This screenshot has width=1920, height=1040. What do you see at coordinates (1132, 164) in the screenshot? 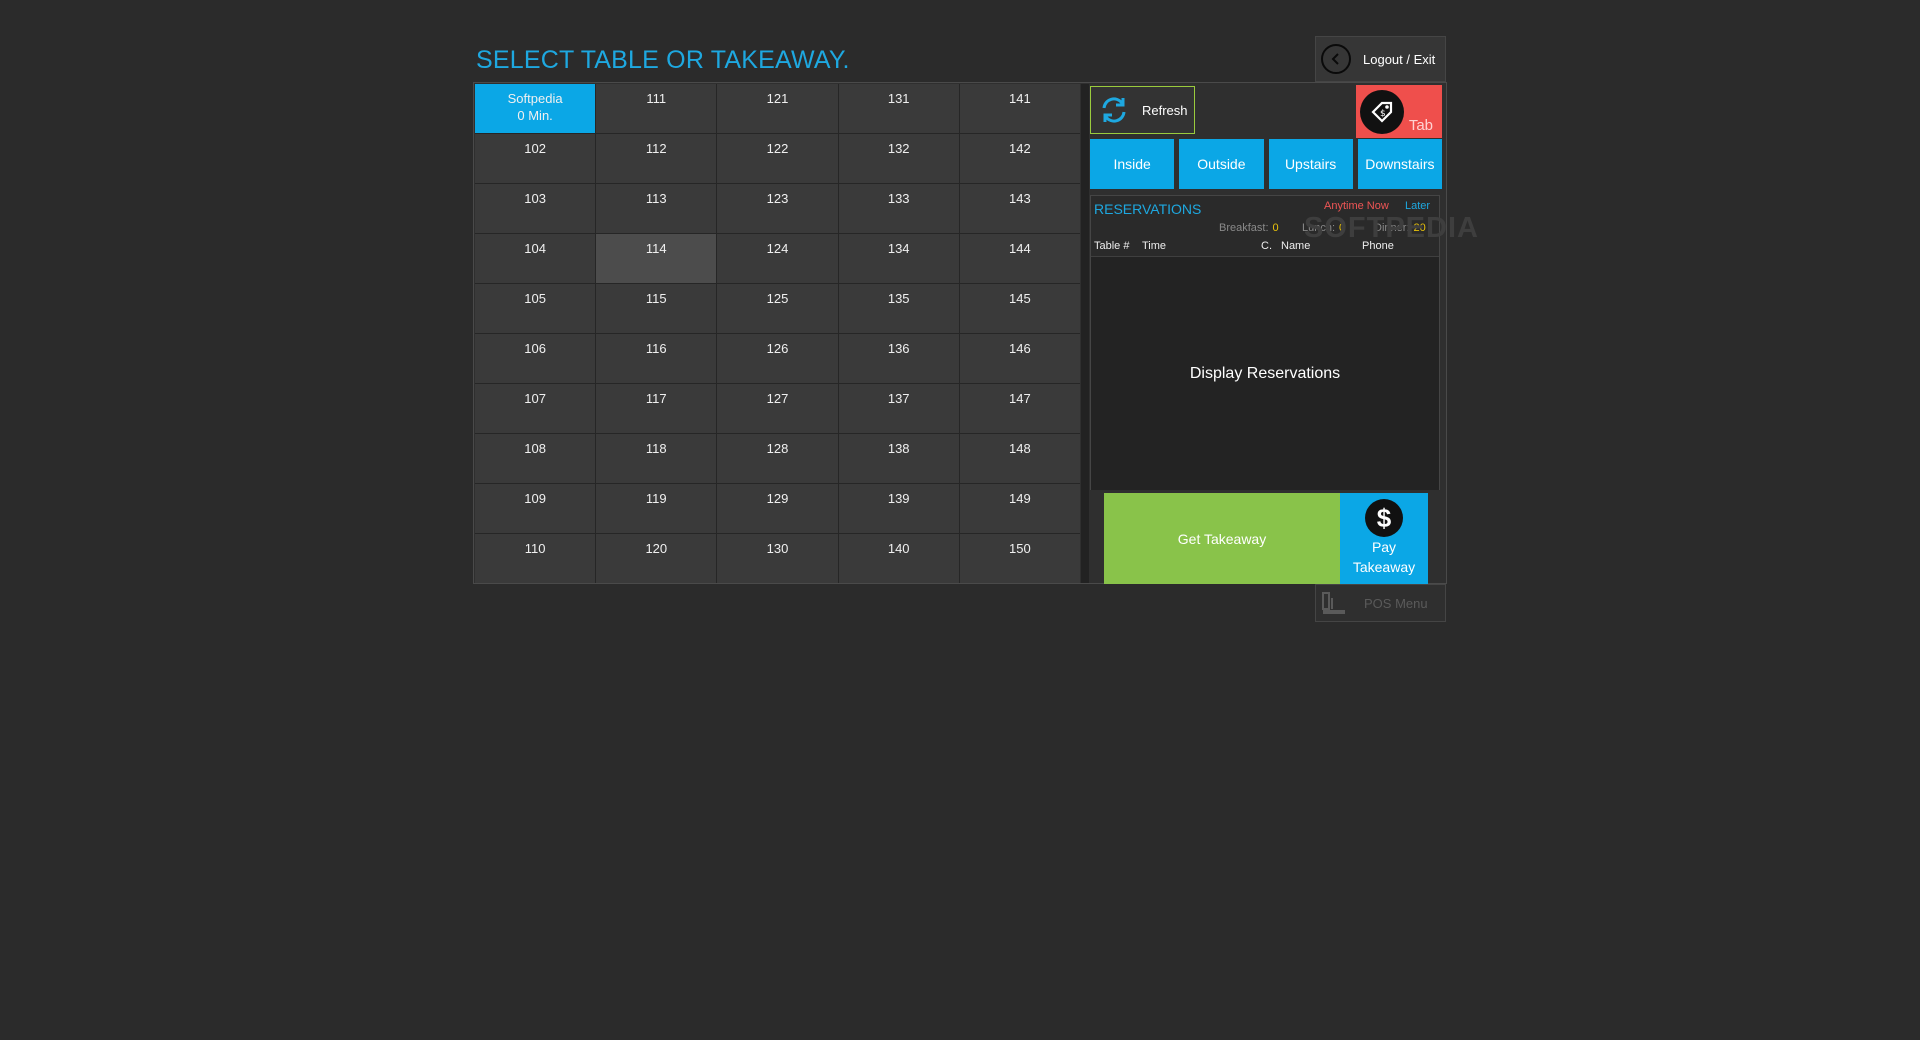
I see `zone-inside-button: Inside` at bounding box center [1132, 164].